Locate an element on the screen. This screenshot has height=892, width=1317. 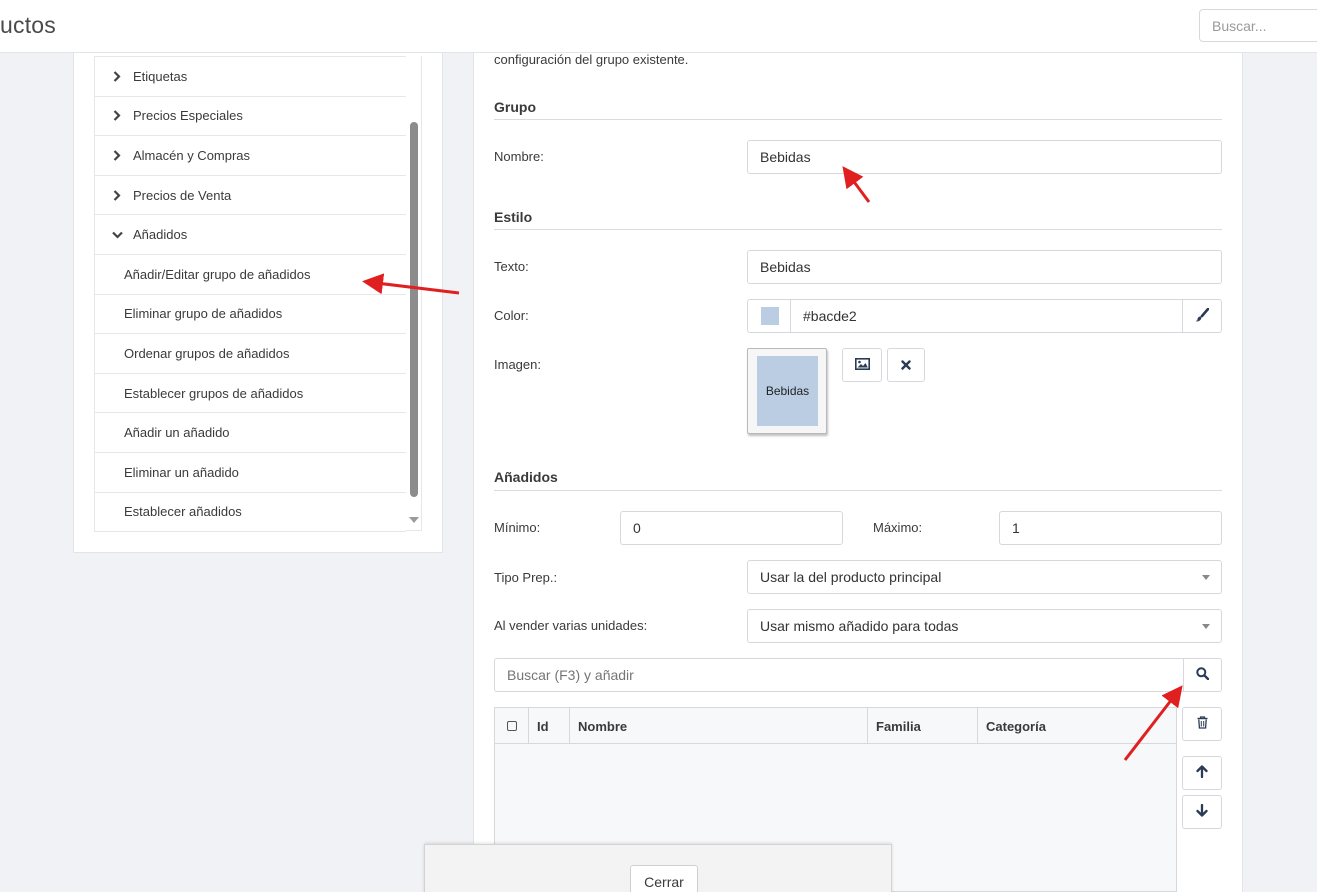
sidebar-item-anadidos: Añadidos is located at coordinates (250, 235).